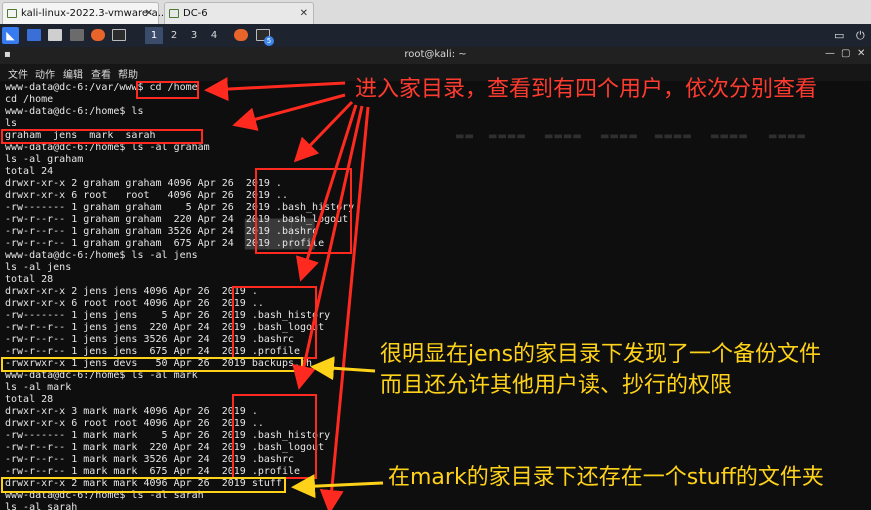 The image size is (871, 510). Describe the element at coordinates (839, 35) in the screenshot. I see `monitor-icon: ▭` at that location.